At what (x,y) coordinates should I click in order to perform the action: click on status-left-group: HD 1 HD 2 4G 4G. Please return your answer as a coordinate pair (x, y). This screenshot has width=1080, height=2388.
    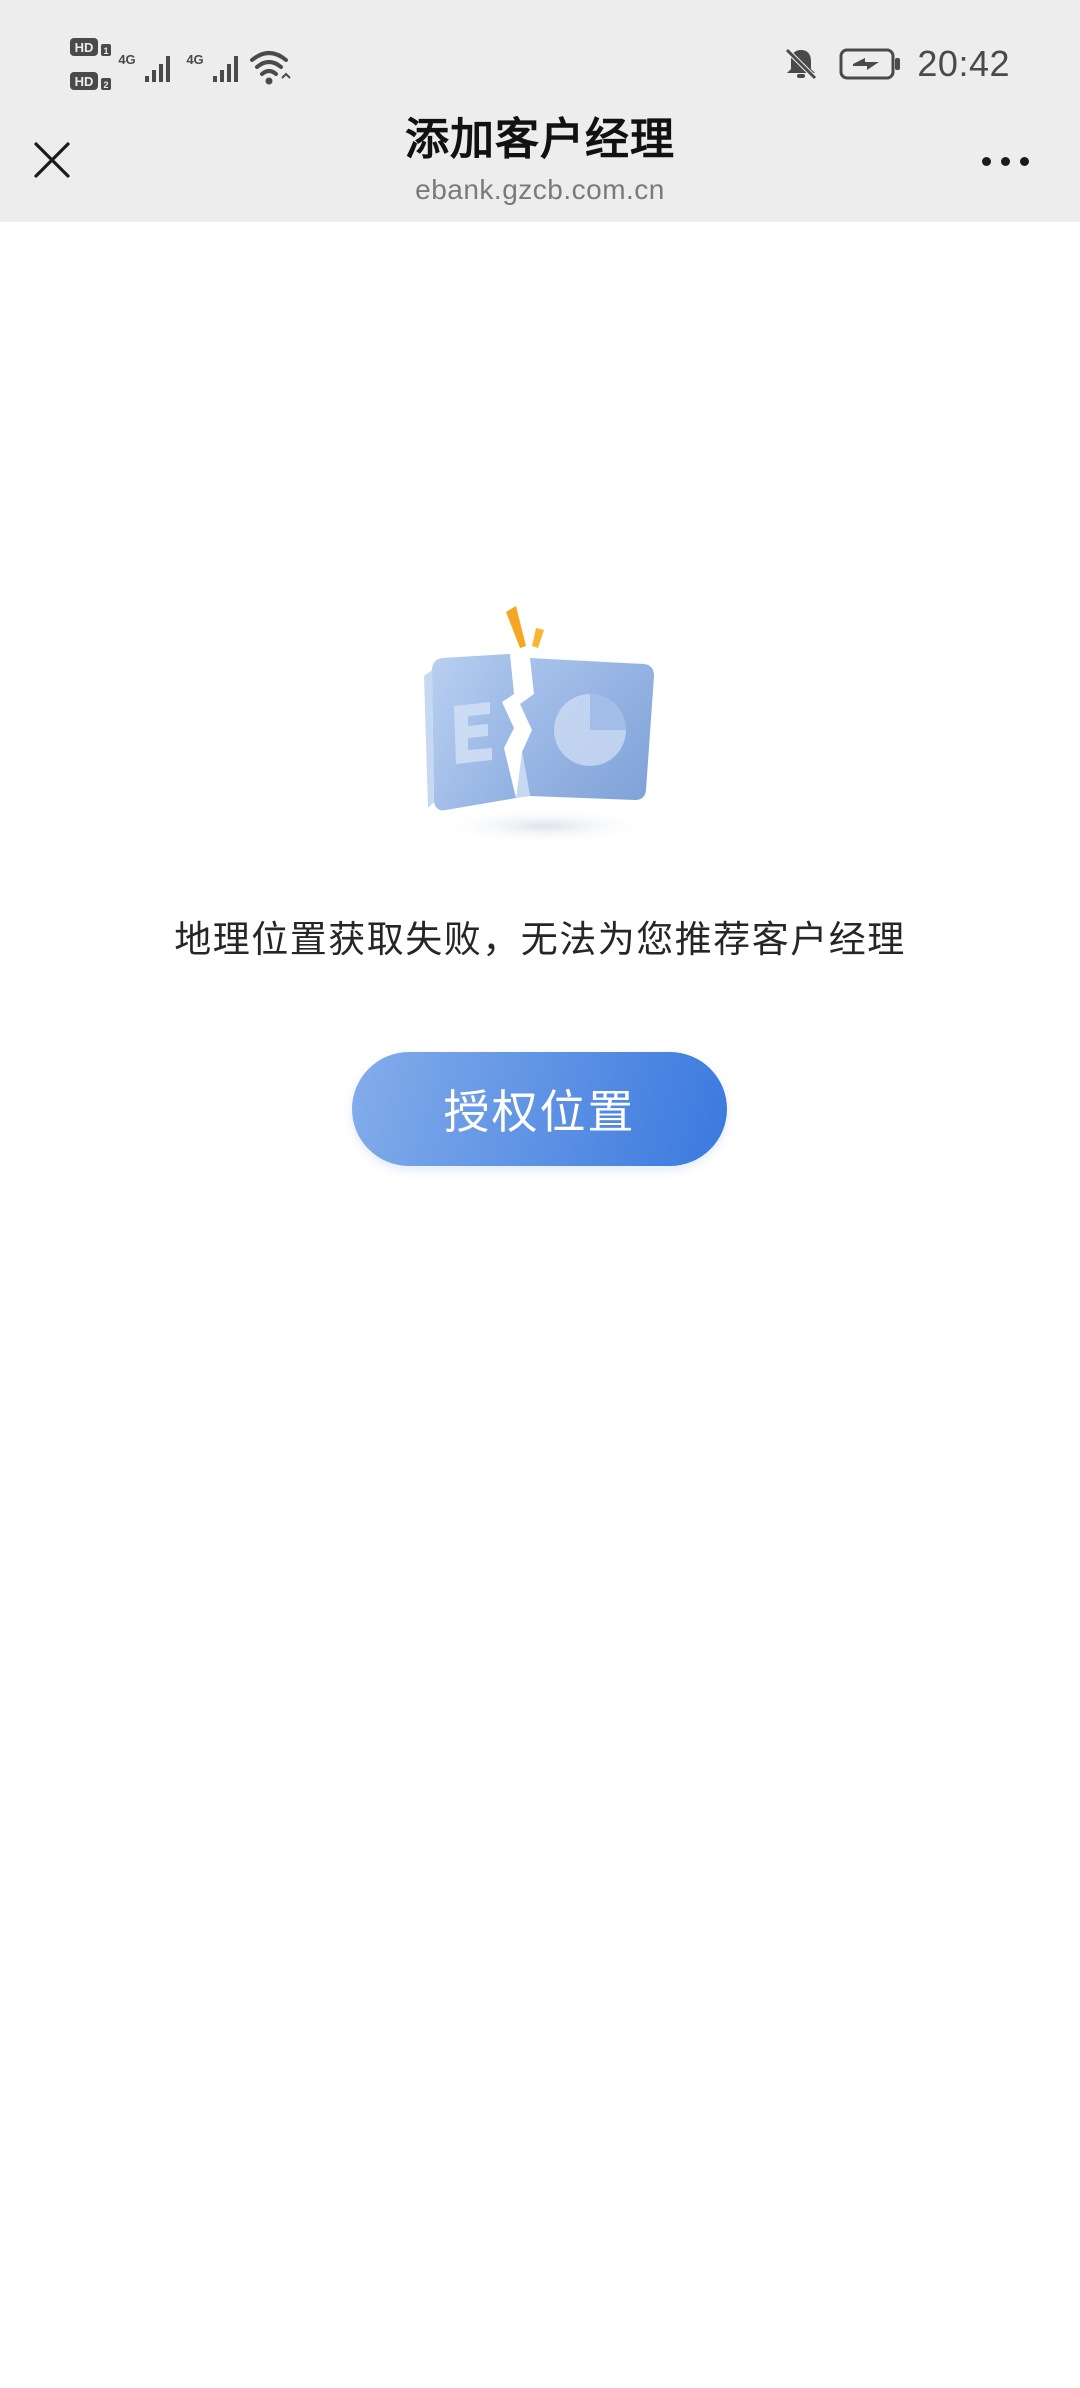
    Looking at the image, I should click on (183, 66).